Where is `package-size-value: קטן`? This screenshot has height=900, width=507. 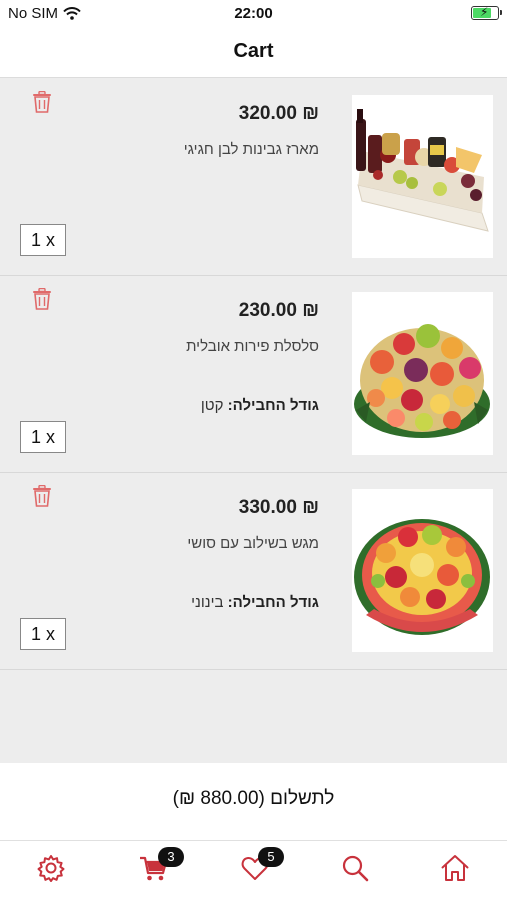 package-size-value: קטן is located at coordinates (212, 405).